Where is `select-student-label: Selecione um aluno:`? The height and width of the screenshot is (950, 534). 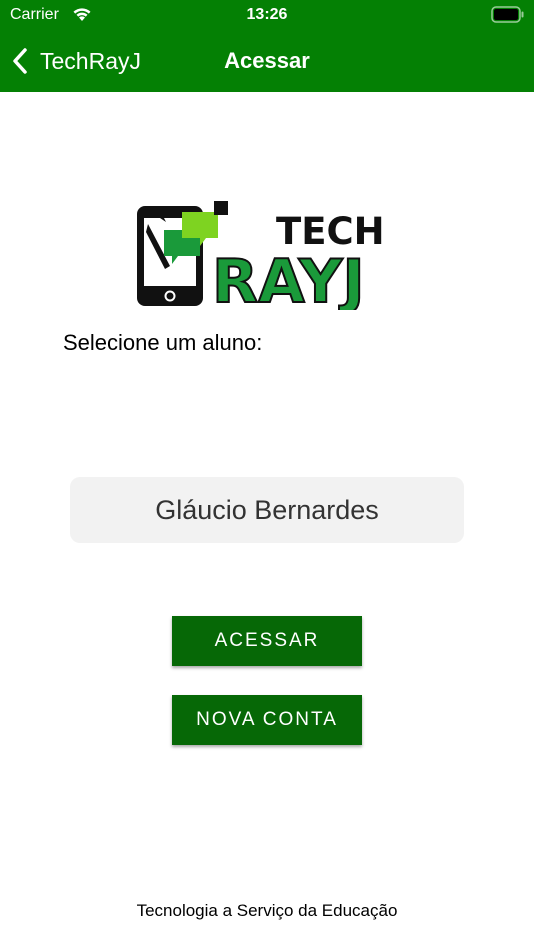
select-student-label: Selecione um aluno: is located at coordinates (163, 342).